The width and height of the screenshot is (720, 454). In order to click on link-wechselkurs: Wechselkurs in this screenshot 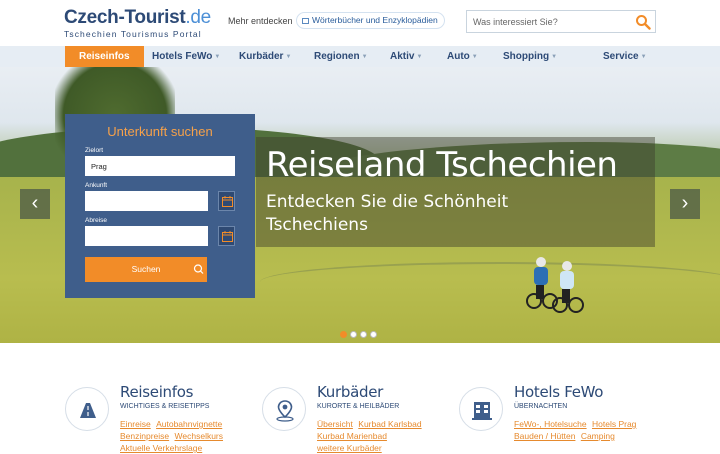, I will do `click(199, 436)`.